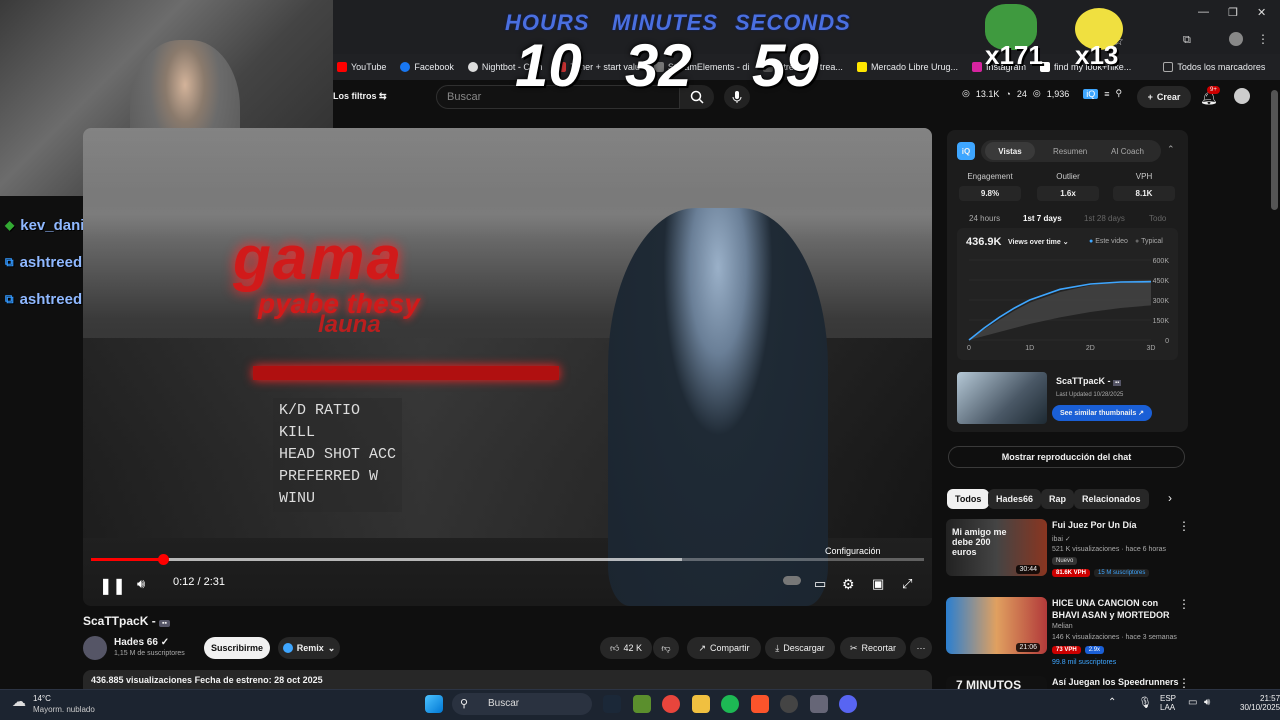  What do you see at coordinates (1168, 703) in the screenshot?
I see `language-indicator: ESP LAA` at bounding box center [1168, 703].